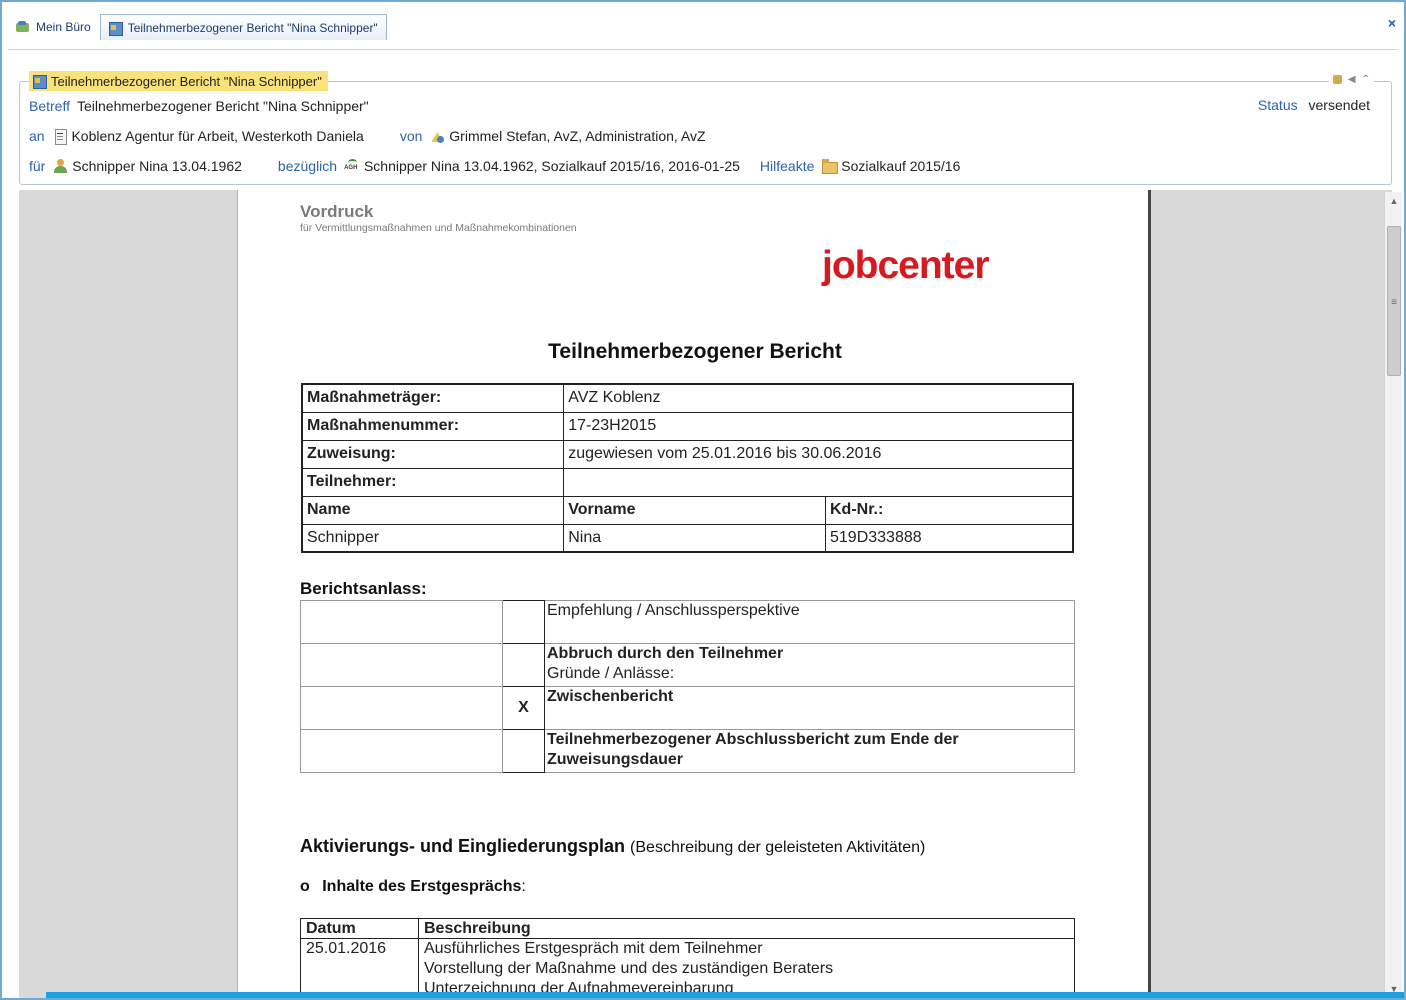  I want to click on admin-user-icon, so click(437, 136).